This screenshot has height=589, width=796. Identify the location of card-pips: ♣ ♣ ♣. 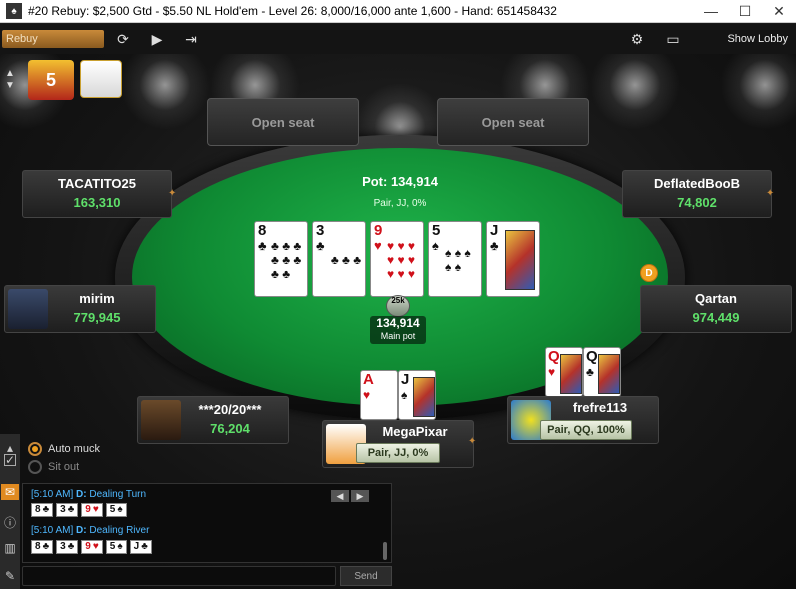
(346, 260).